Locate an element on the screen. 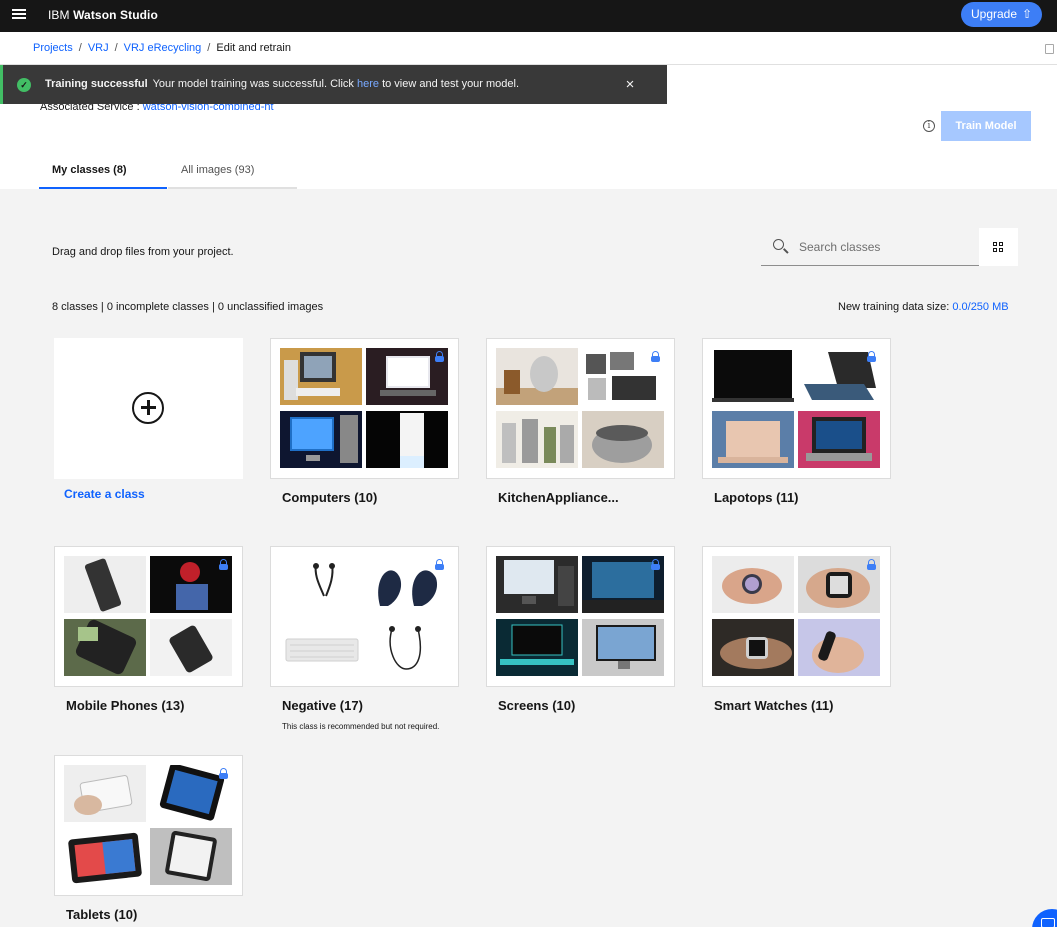 Image resolution: width=1057 pixels, height=927 pixels. close-icon: × is located at coordinates (630, 84).